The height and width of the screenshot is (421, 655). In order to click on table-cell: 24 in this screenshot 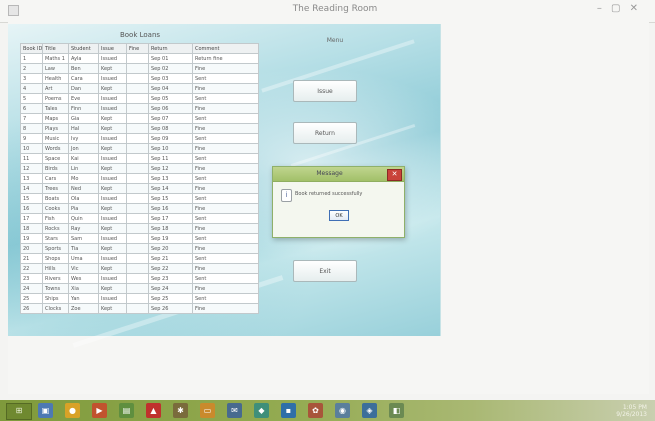, I will do `click(31, 288)`.